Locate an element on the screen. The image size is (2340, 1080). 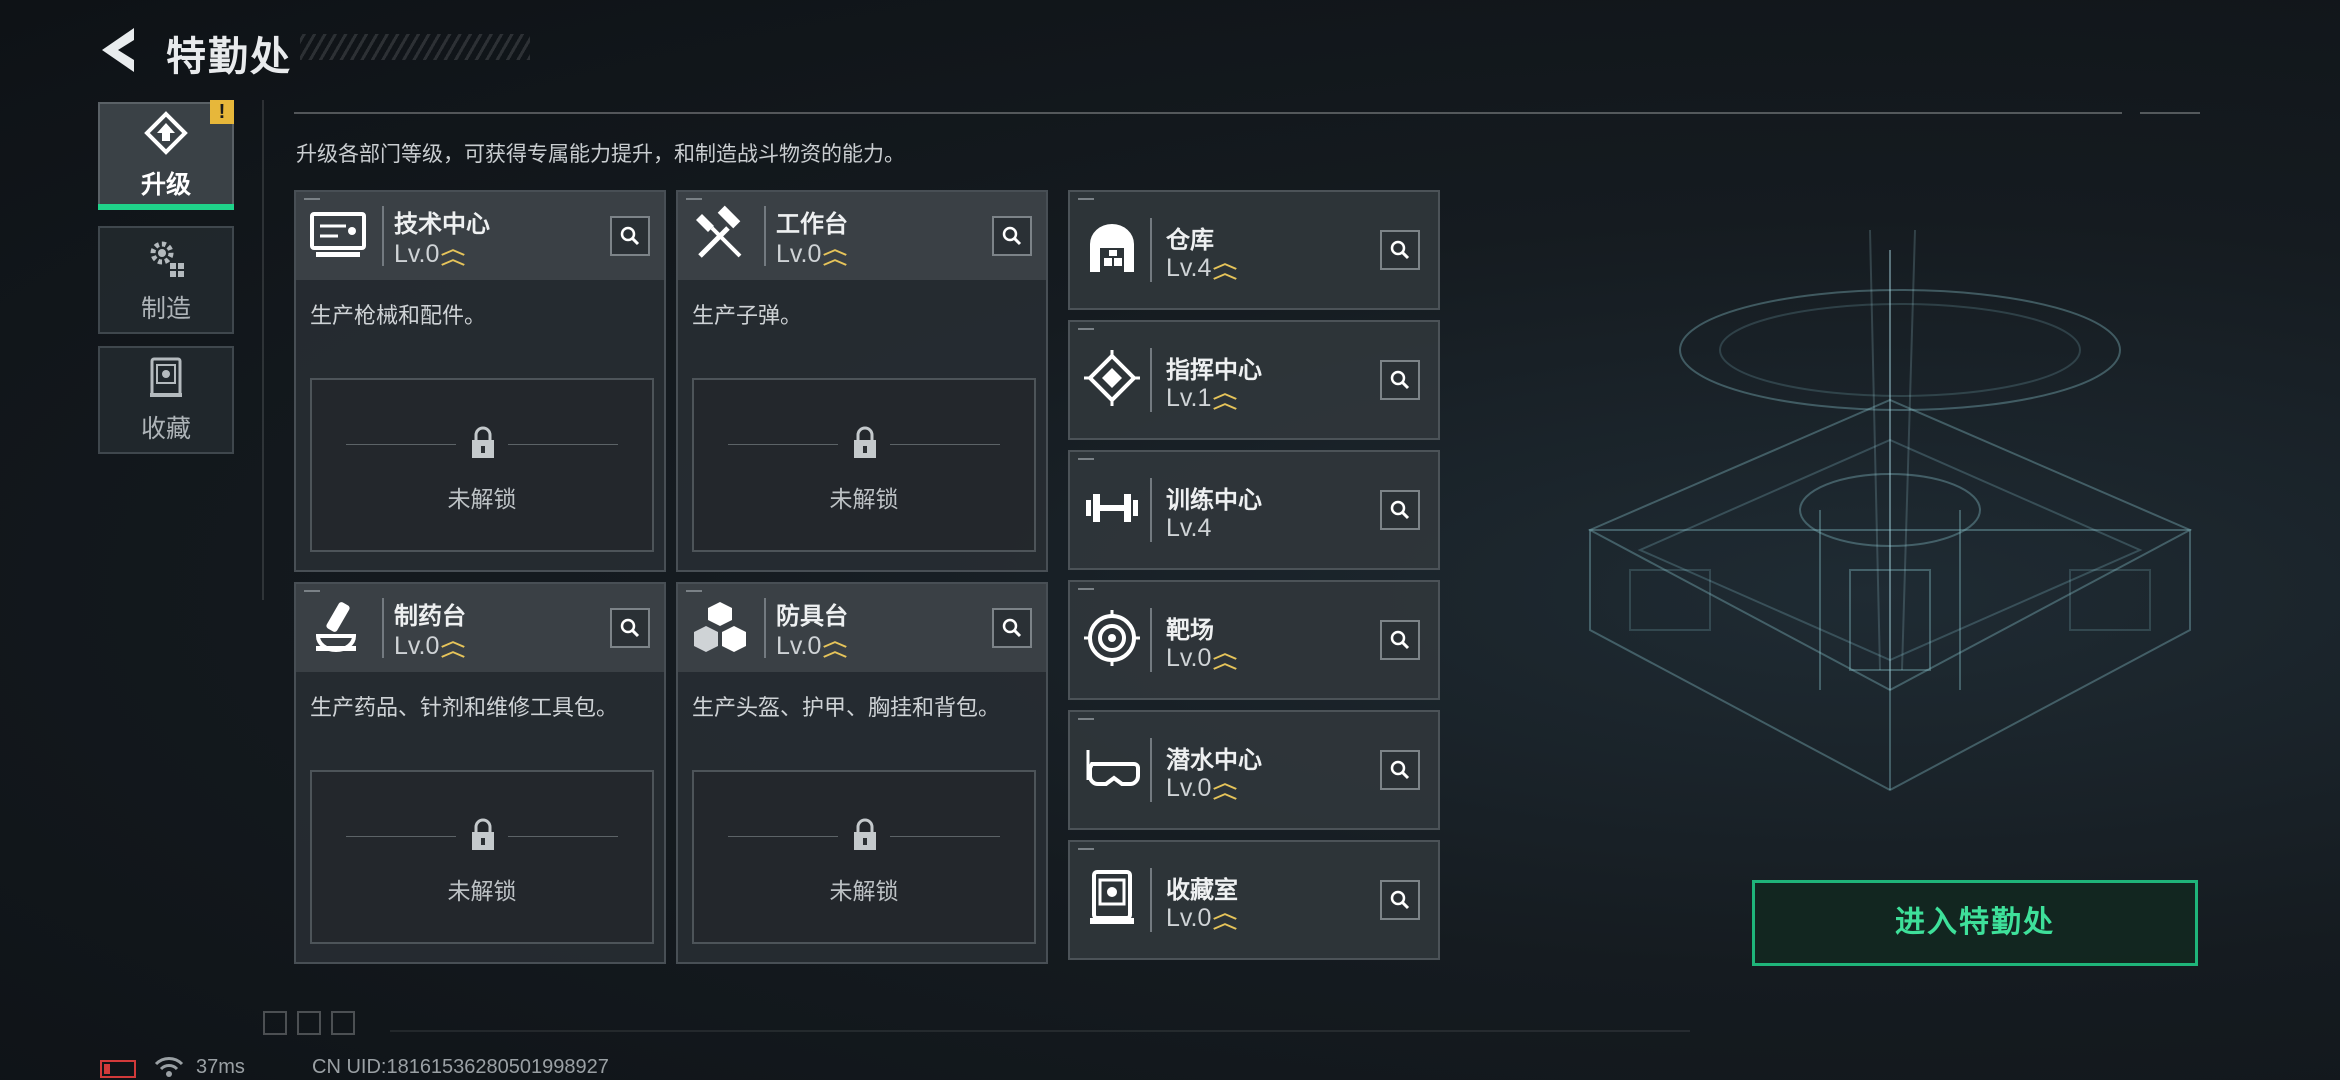
card-name: 靶场 is located at coordinates (1190, 630).